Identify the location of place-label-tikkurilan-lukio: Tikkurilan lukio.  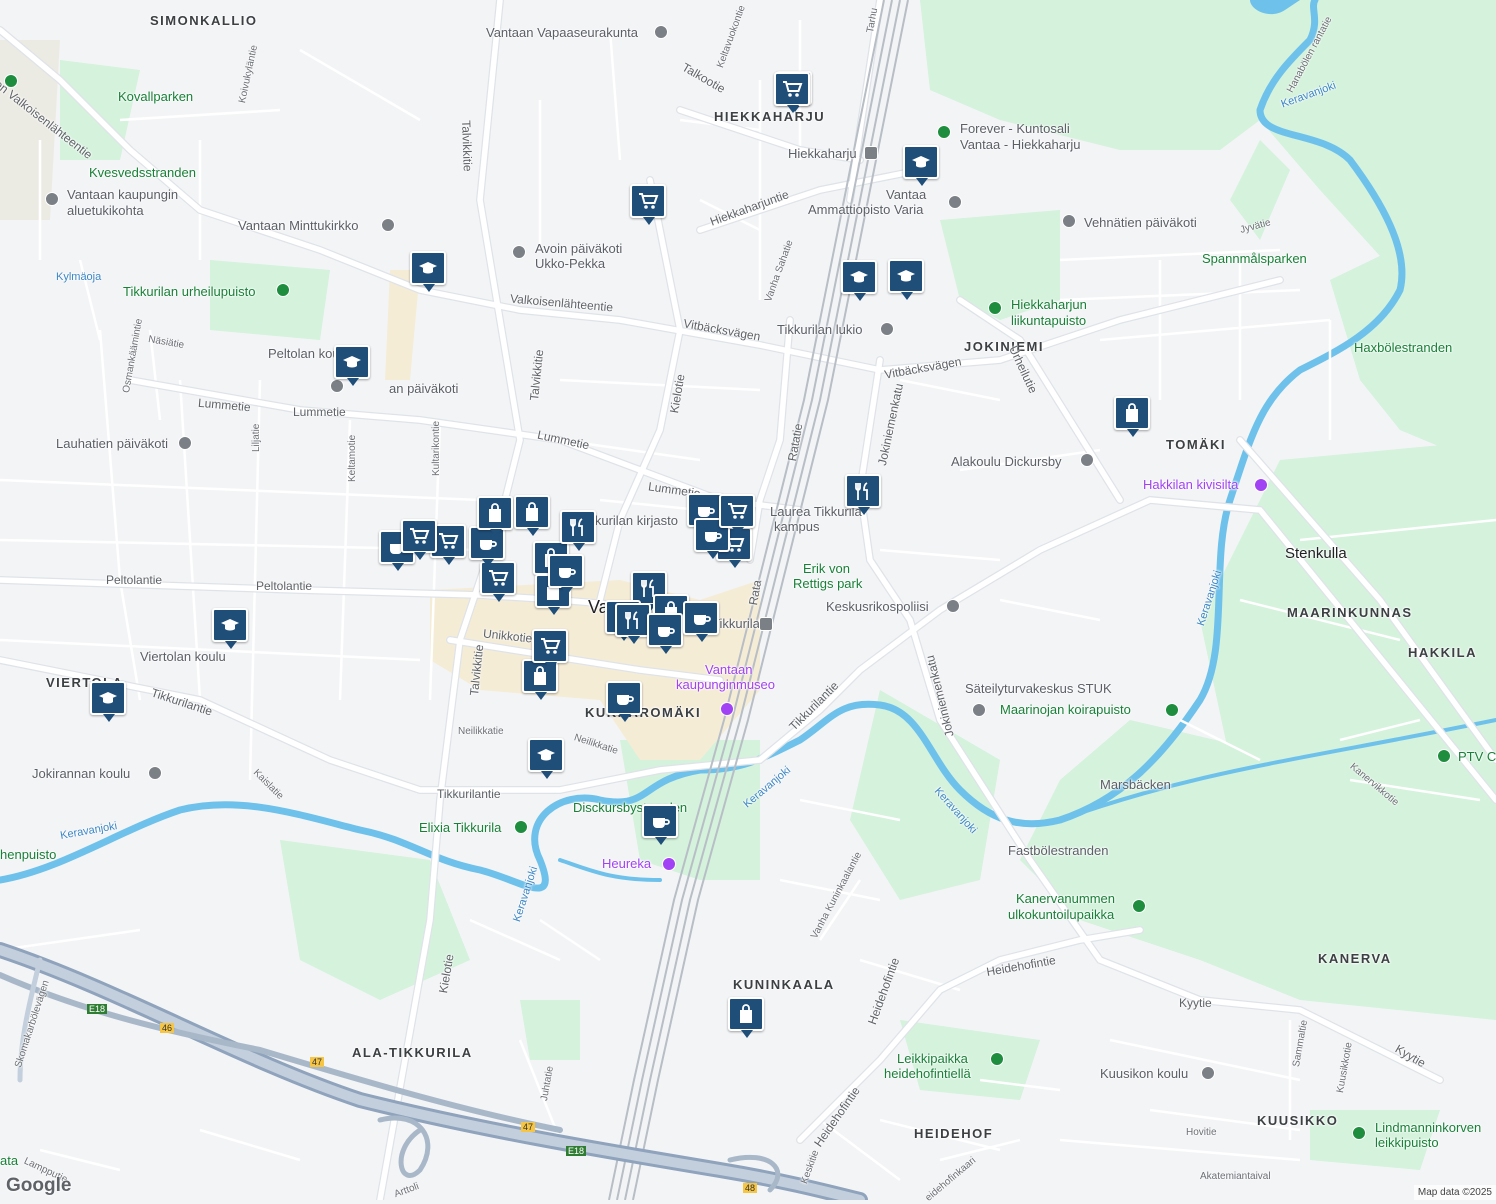
(820, 329).